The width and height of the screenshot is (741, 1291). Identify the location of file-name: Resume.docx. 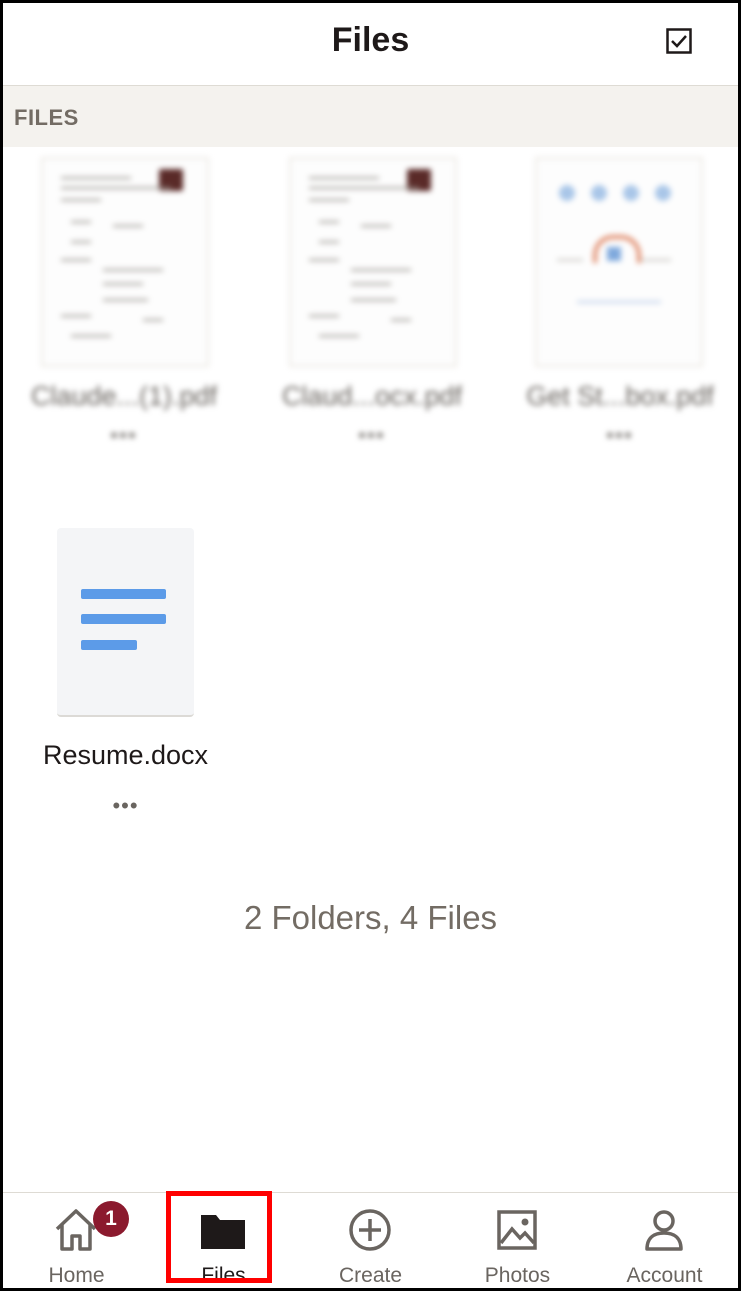
(125, 755).